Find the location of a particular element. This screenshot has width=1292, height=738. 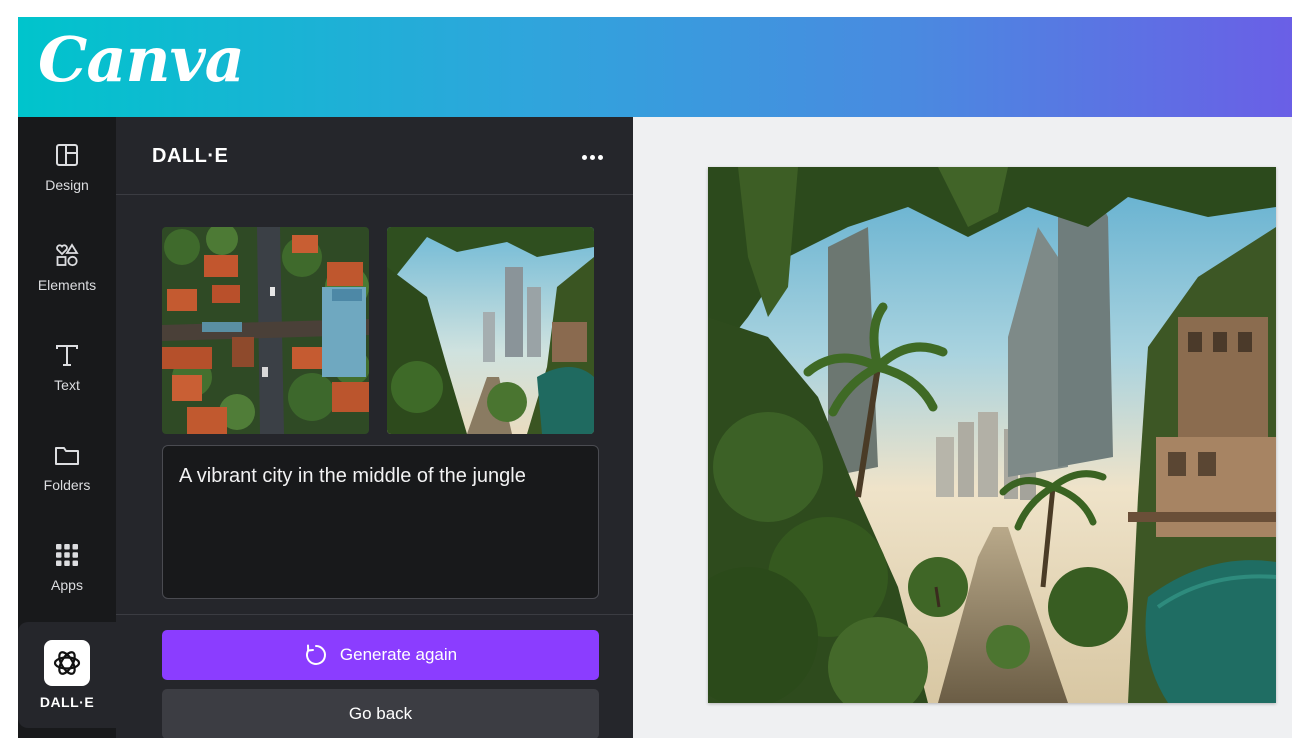

refresh-icon is located at coordinates (315, 654).